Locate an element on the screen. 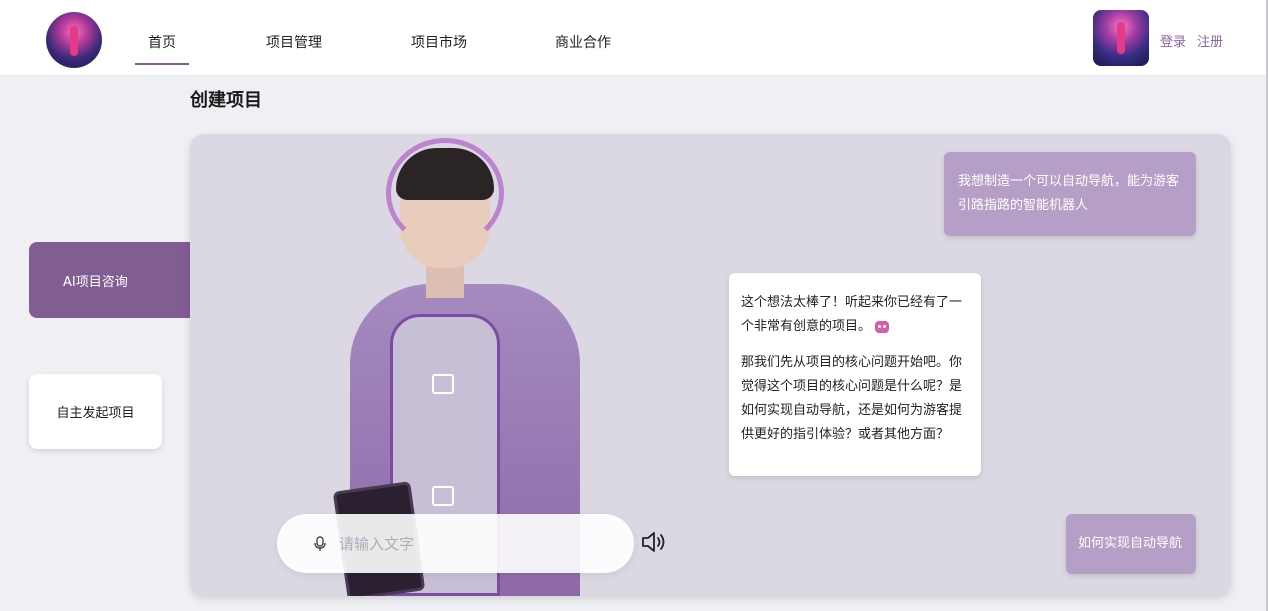  tab-self-start-label: 自主发起项目 is located at coordinates (95, 413).